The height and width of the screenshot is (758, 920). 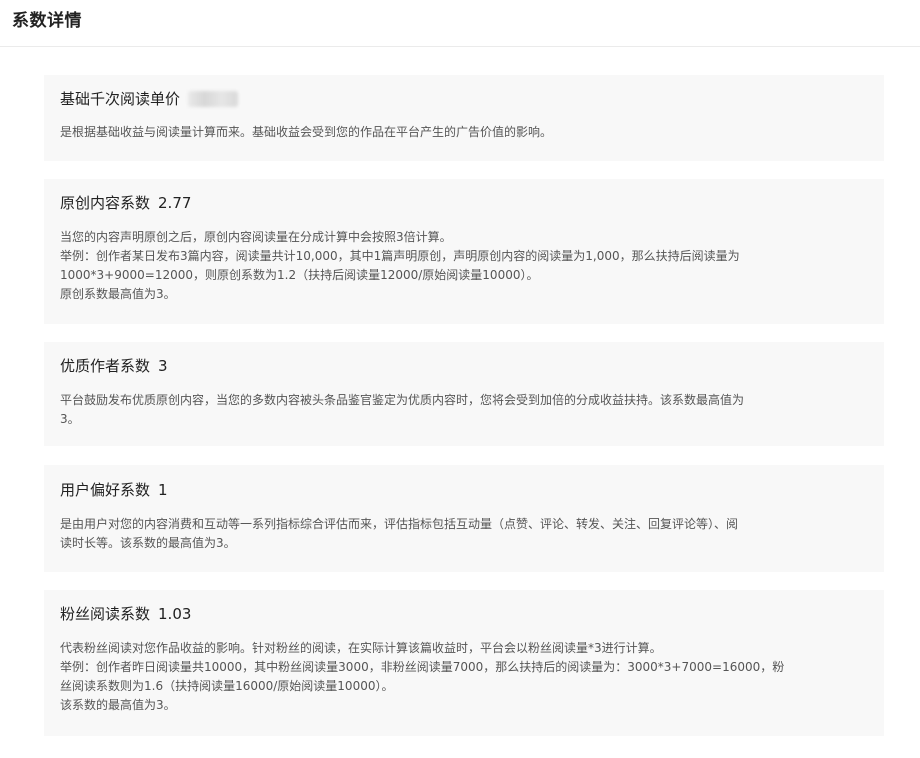 I want to click on panel-header: 系数详情, so click(x=460, y=23).